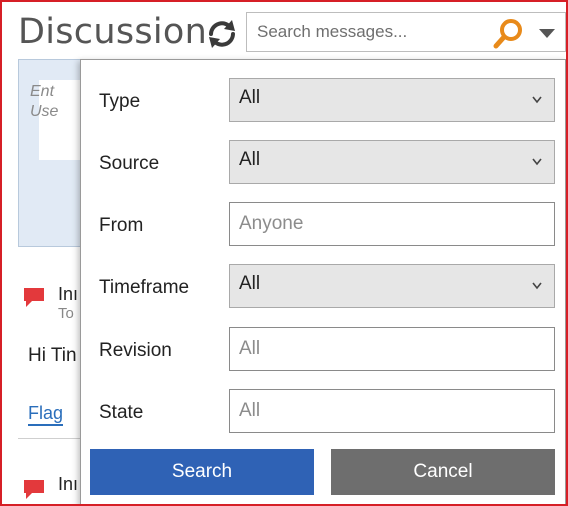 The width and height of the screenshot is (568, 506). What do you see at coordinates (113, 32) in the screenshot?
I see `page-title: Discussion` at bounding box center [113, 32].